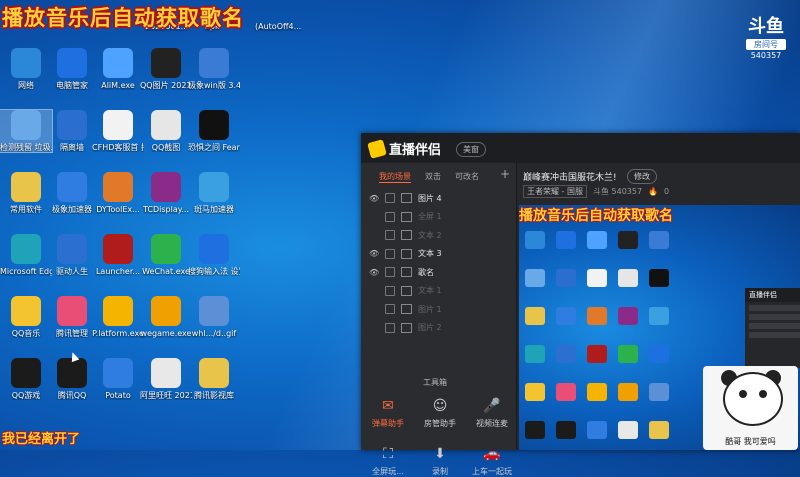  I want to click on tool-button: ☺ 房管助手, so click(440, 413).